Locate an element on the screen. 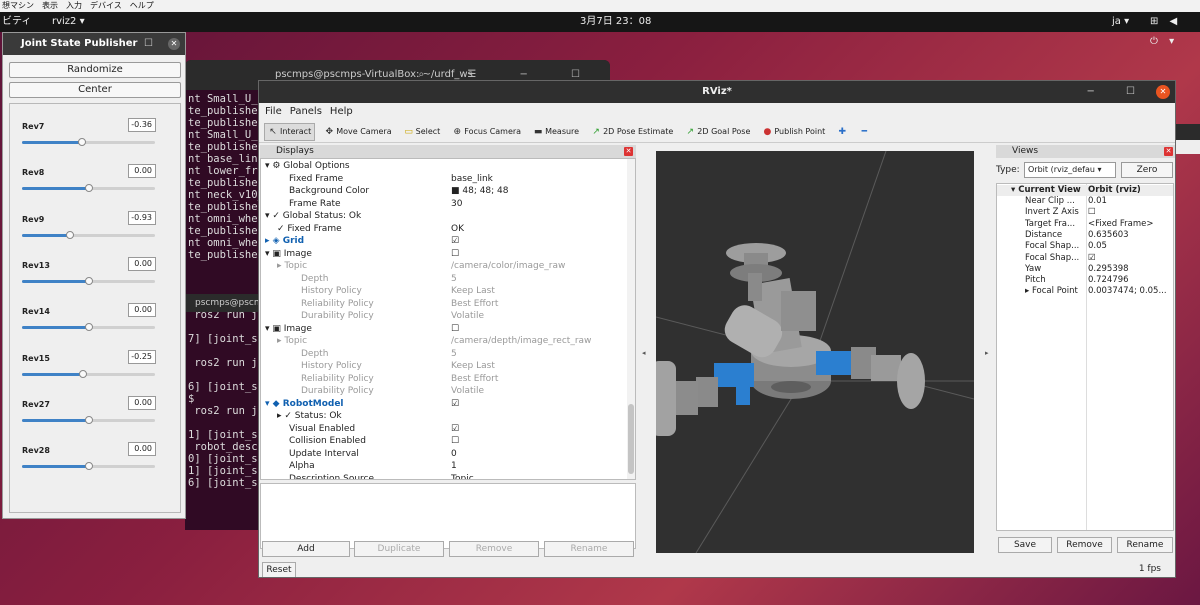 The width and height of the screenshot is (1200, 605). vm-menu-item: 表示 is located at coordinates (50, 6).